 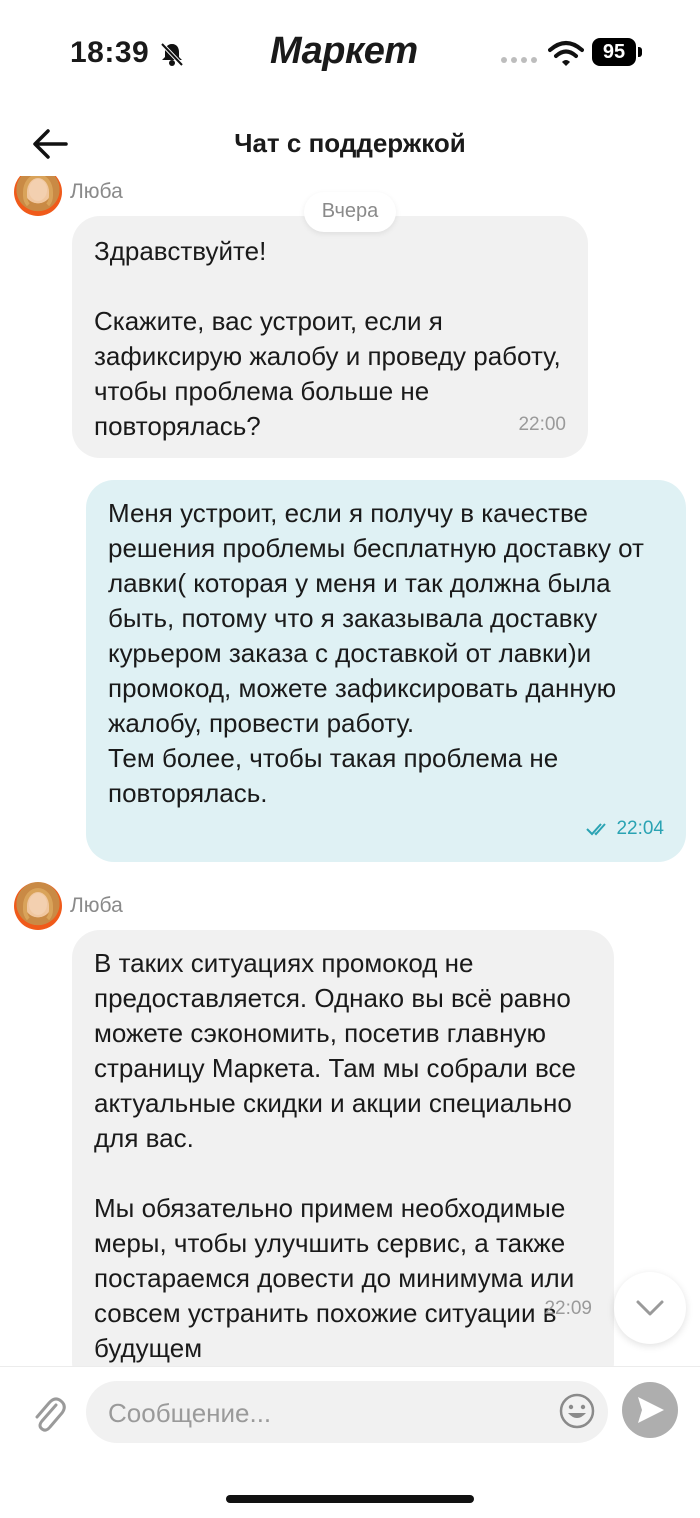 What do you see at coordinates (172, 54) in the screenshot?
I see `bell-slash-icon` at bounding box center [172, 54].